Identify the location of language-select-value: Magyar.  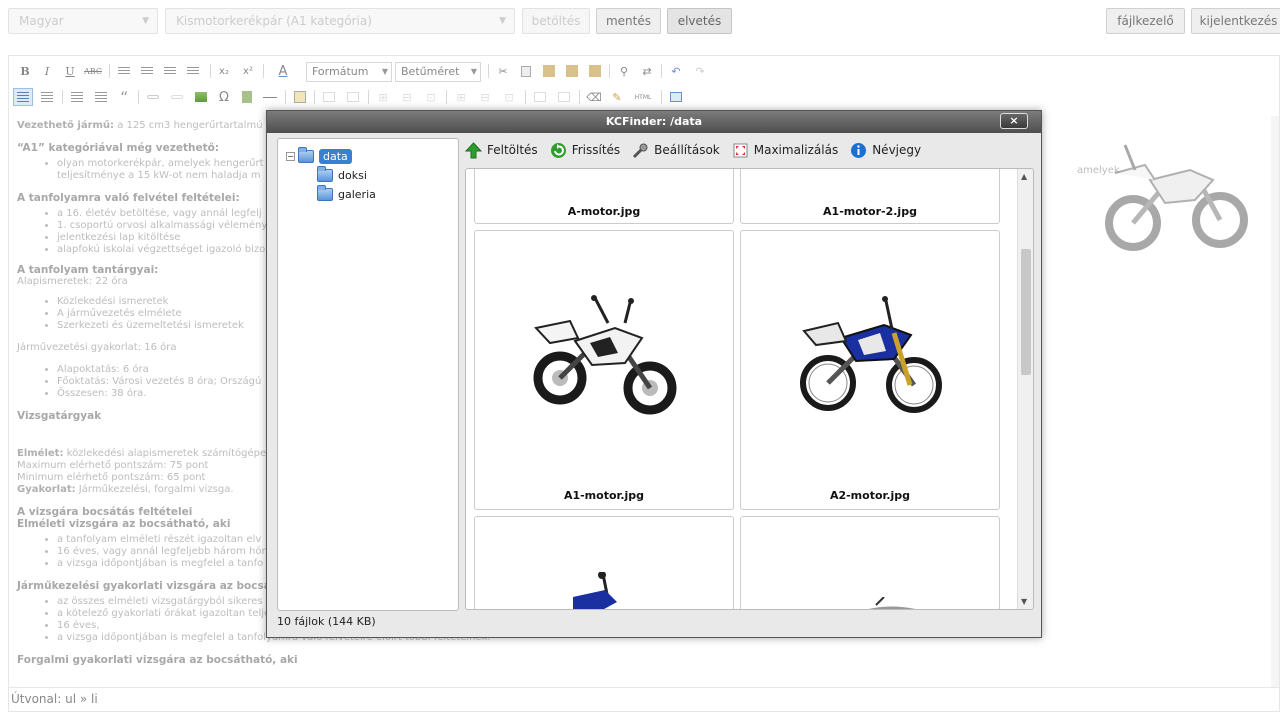
(41, 21).